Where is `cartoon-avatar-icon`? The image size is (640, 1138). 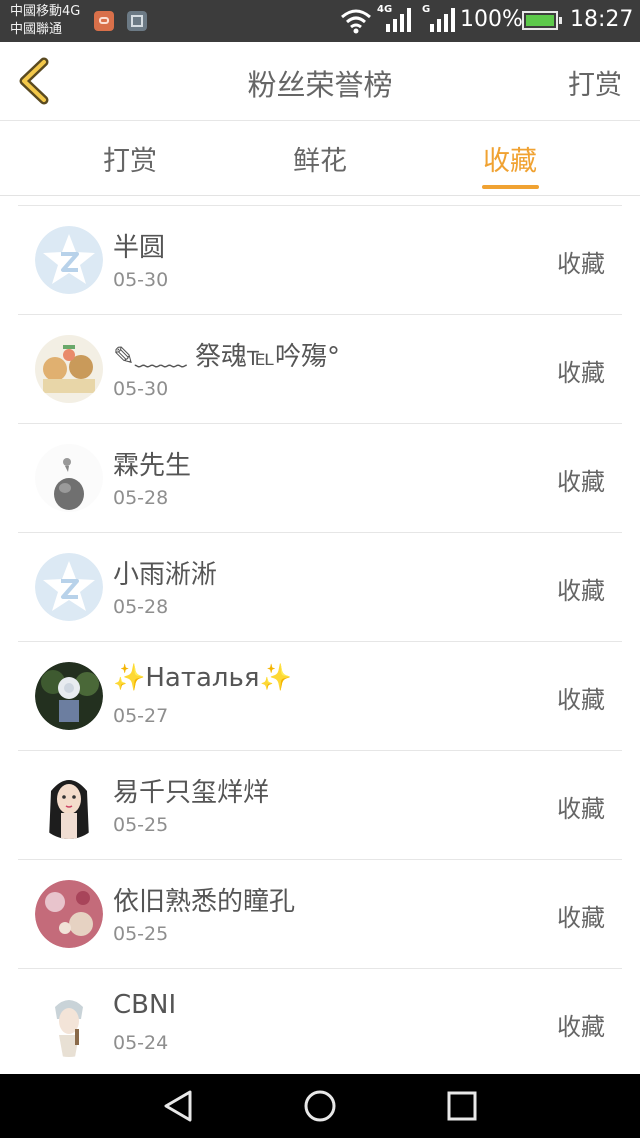 cartoon-avatar-icon is located at coordinates (69, 369).